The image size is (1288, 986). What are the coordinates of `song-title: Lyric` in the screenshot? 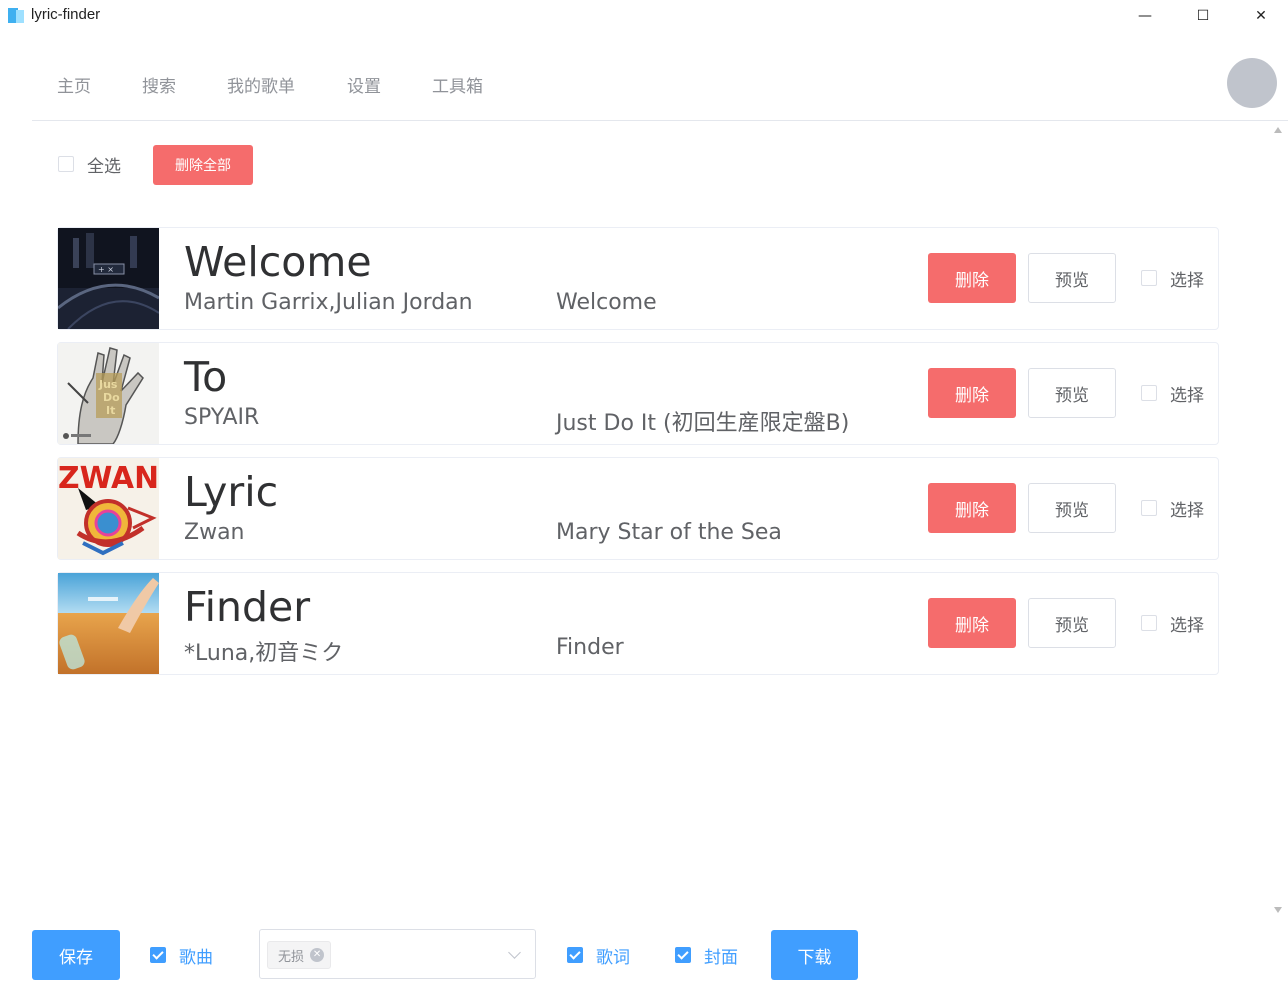 It's located at (231, 492).